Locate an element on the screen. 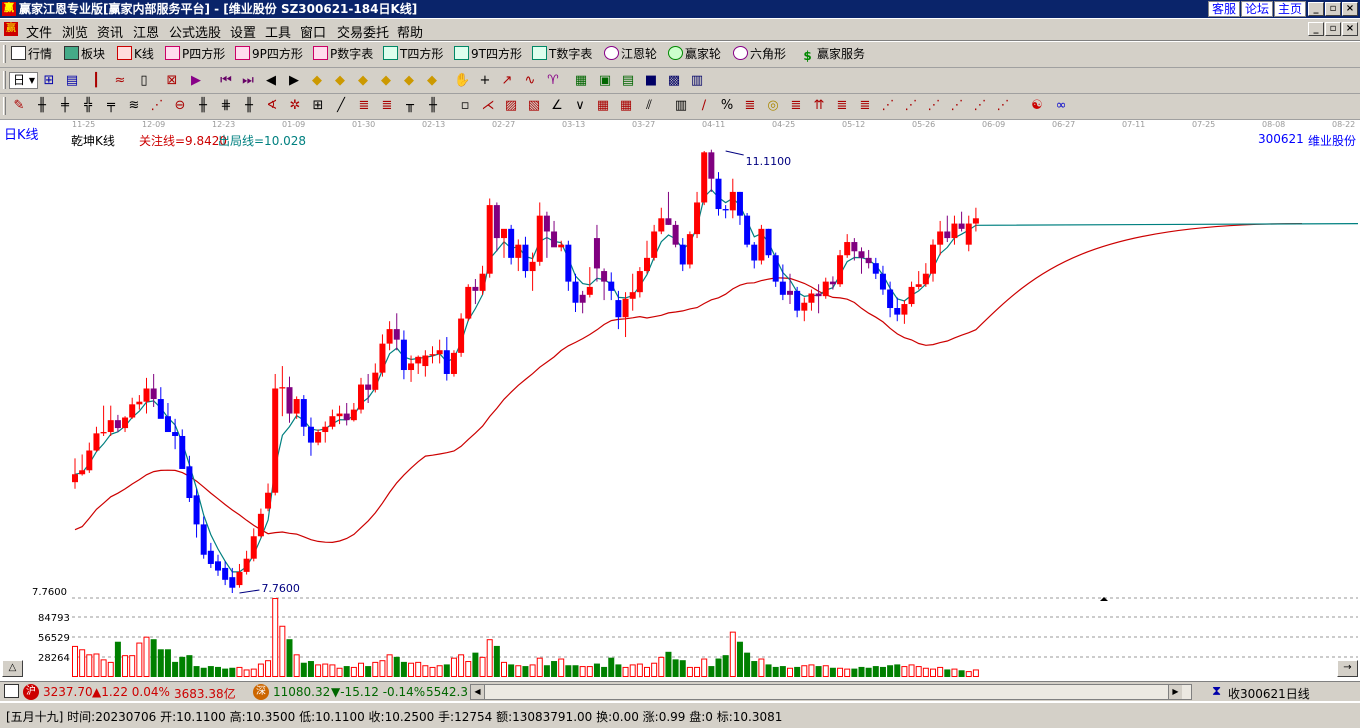 The image size is (1360, 728). pencil-icon: ✎ is located at coordinates (19, 106).